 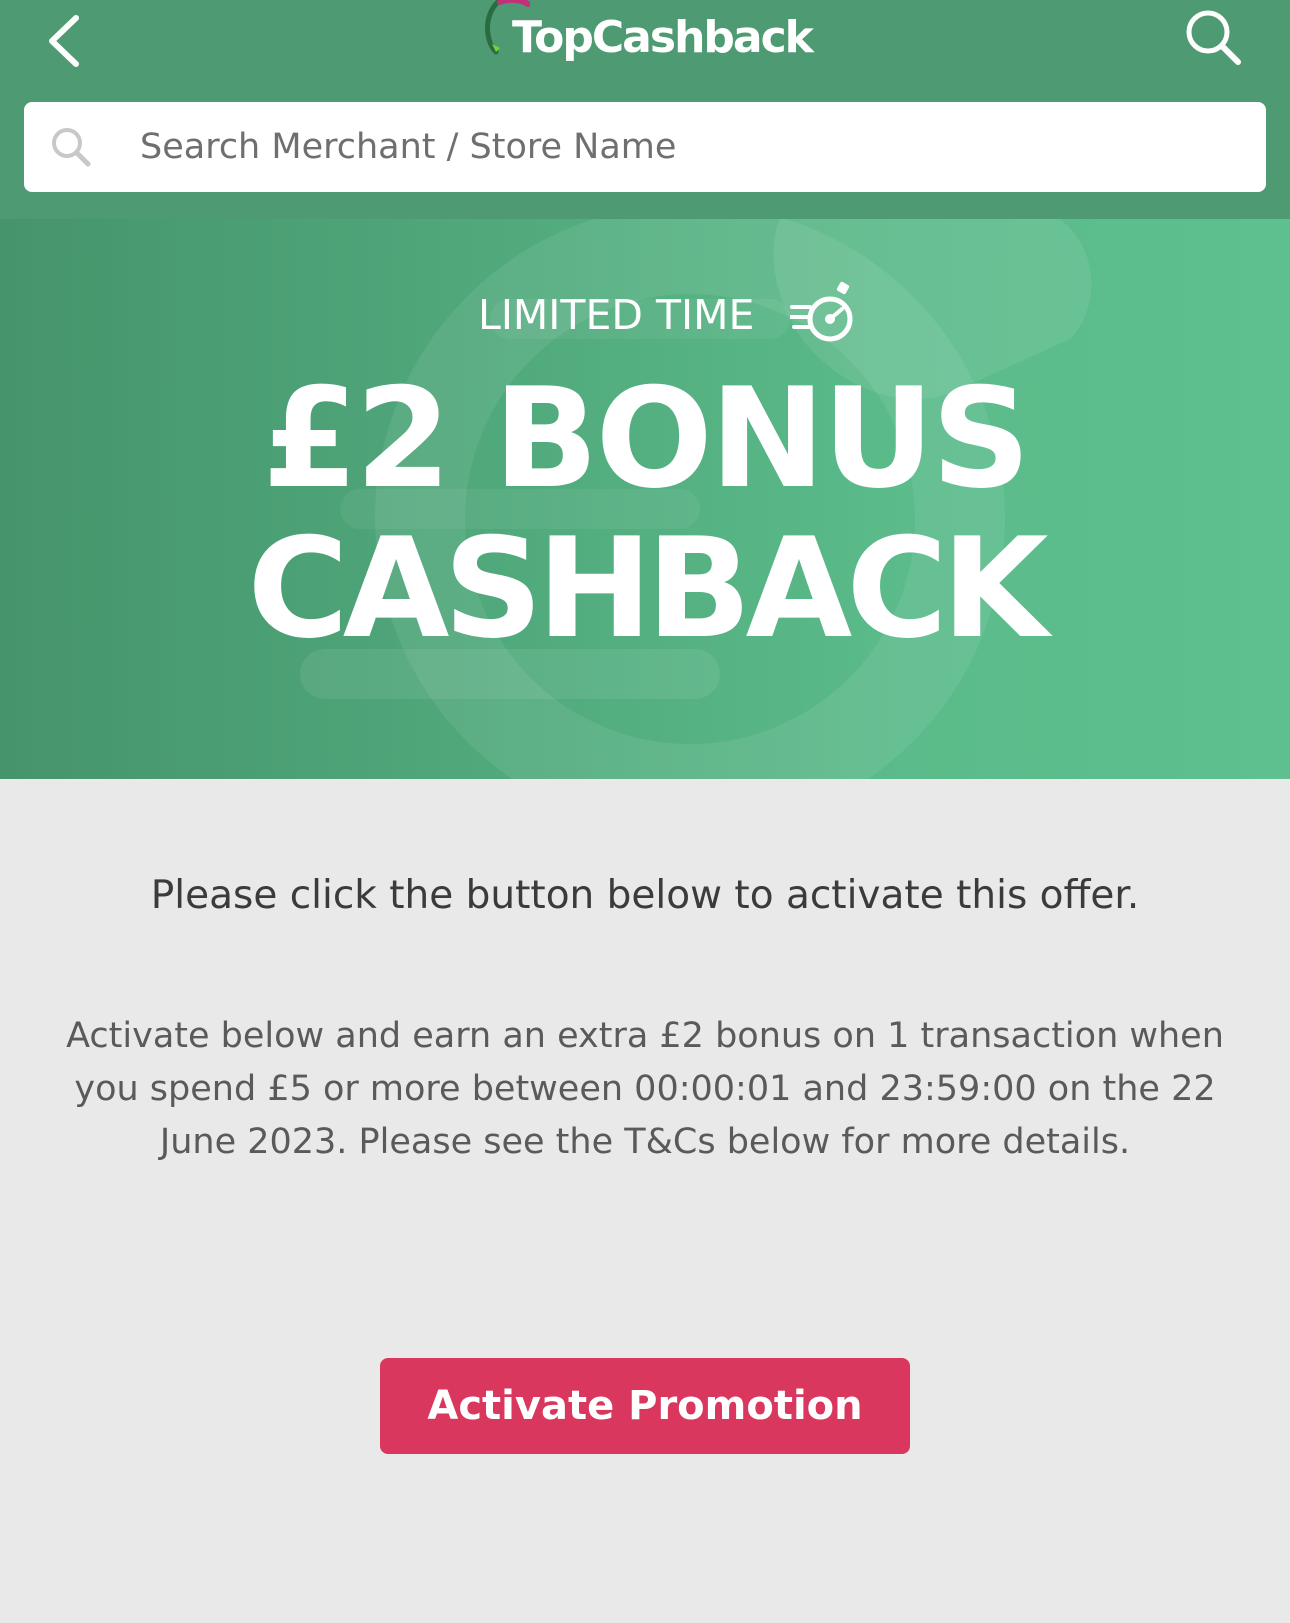 What do you see at coordinates (646, 438) in the screenshot?
I see `bonus-headline: £2 BONUS` at bounding box center [646, 438].